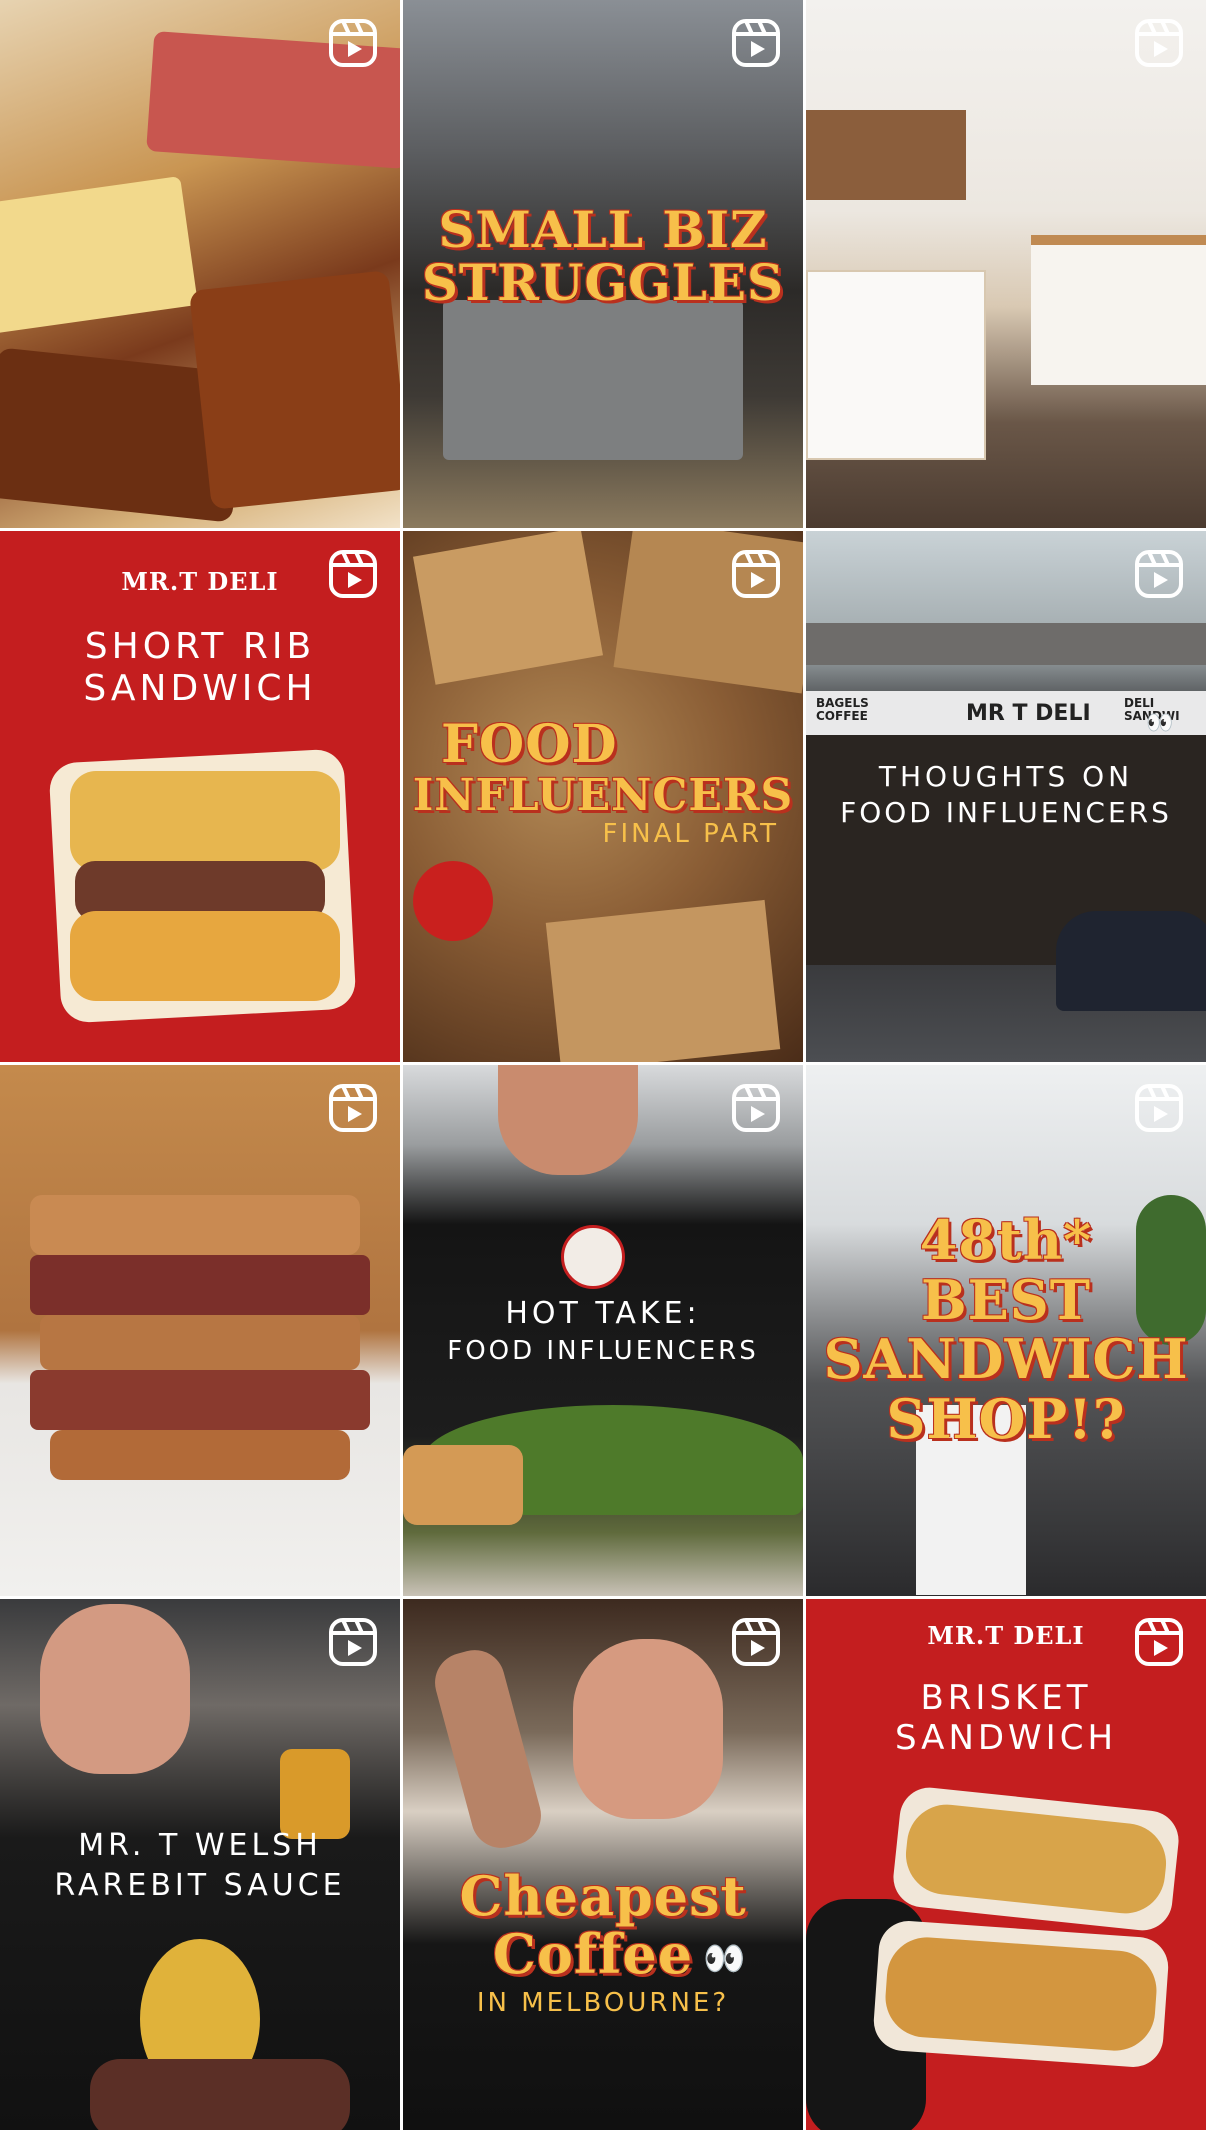 The image size is (1206, 2133). Describe the element at coordinates (1006, 1359) in the screenshot. I see `tile-title-line-3: SANDWICH` at that location.